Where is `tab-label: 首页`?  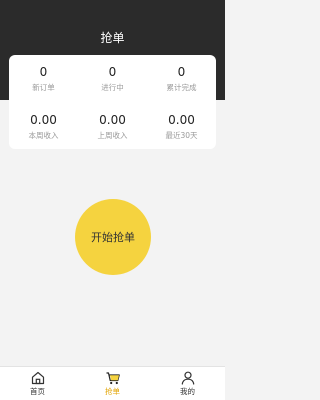
tab-label: 首页 is located at coordinates (37, 391).